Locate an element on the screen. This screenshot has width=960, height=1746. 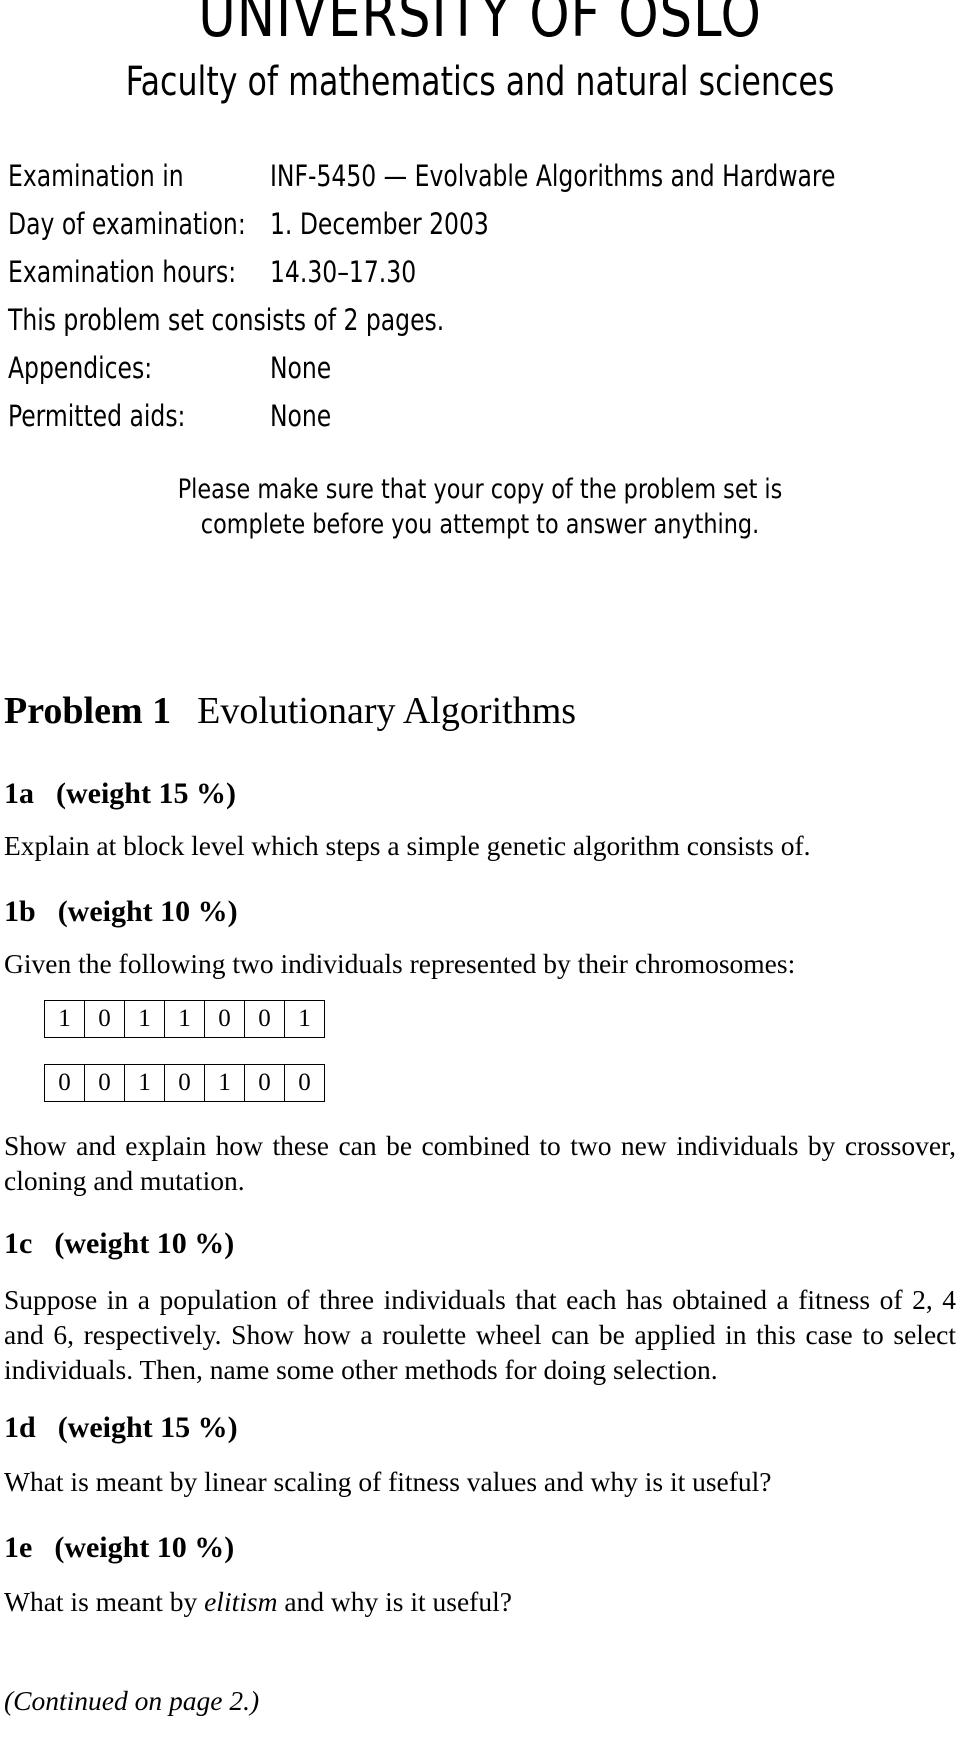
chromosome-2-cell-3: 0 is located at coordinates (184, 1083).